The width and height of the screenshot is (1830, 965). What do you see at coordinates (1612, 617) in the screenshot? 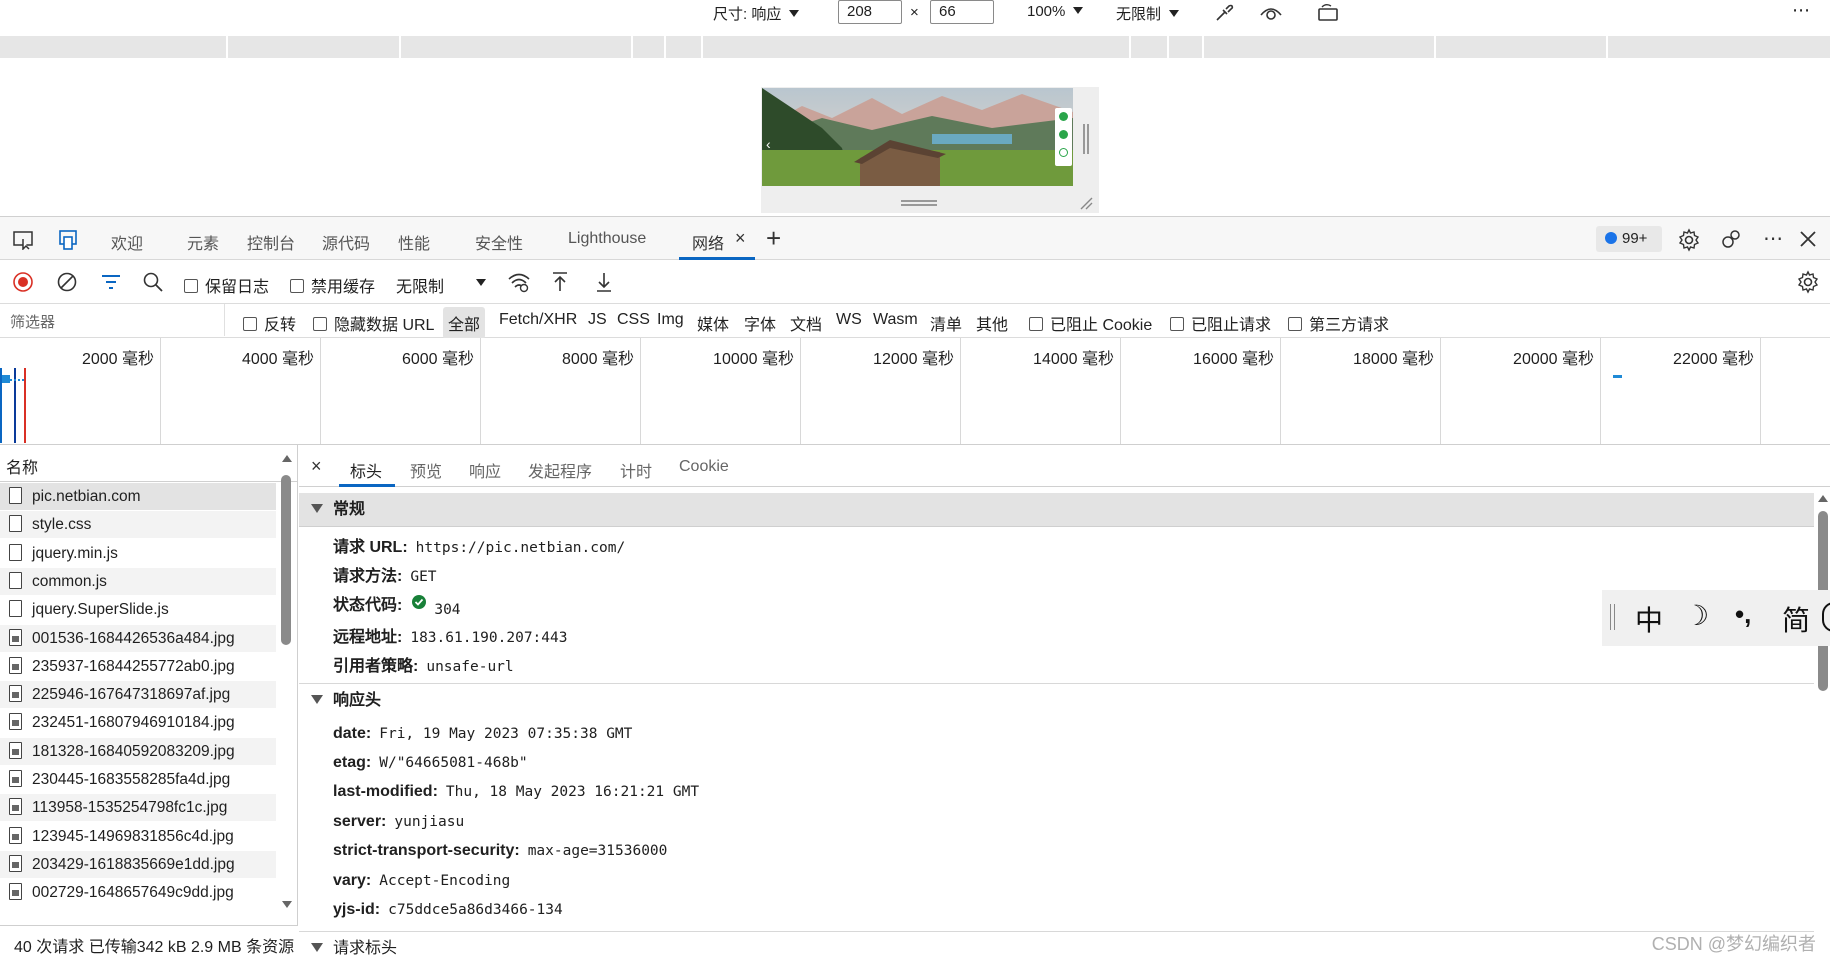
I see `ime-drag-handle` at bounding box center [1612, 617].